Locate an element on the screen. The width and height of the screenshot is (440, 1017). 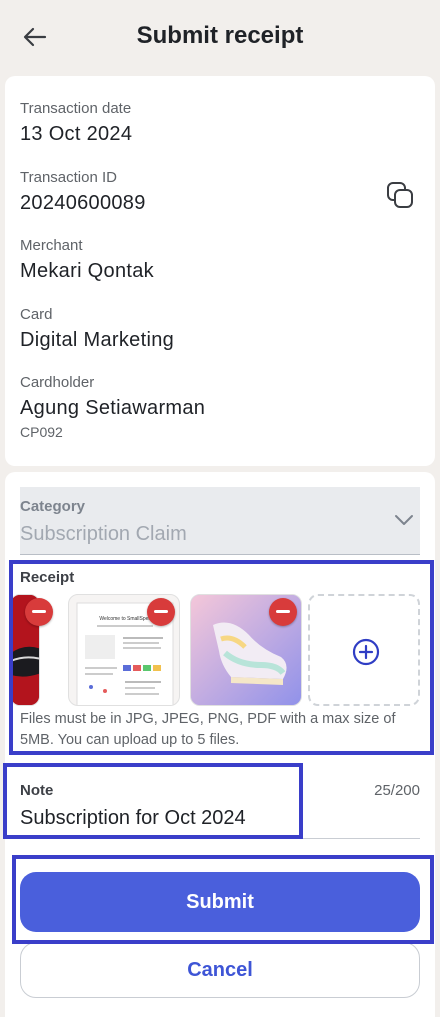
header: Submit receipt is located at coordinates (220, 38).